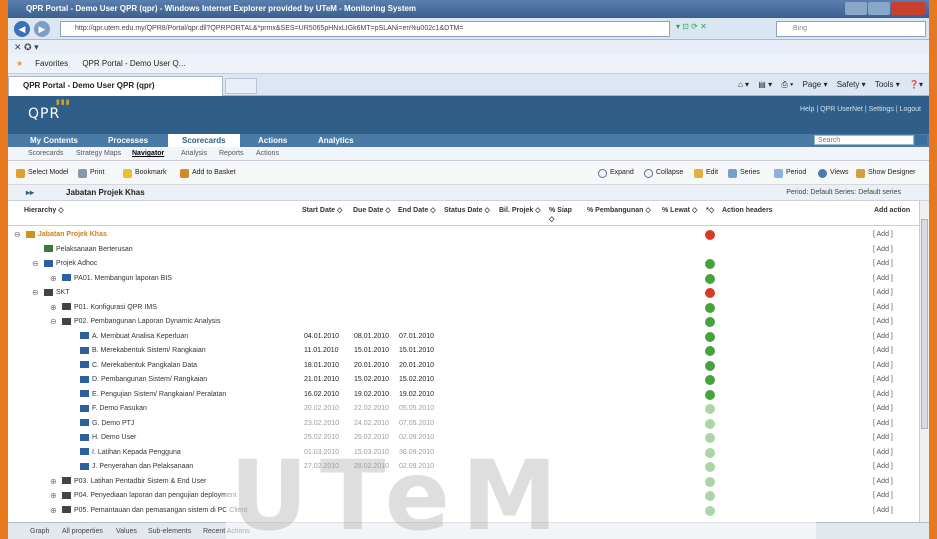 This screenshot has width=937, height=539. Describe the element at coordinates (241, 86) in the screenshot. I see `new-tab-button` at that location.